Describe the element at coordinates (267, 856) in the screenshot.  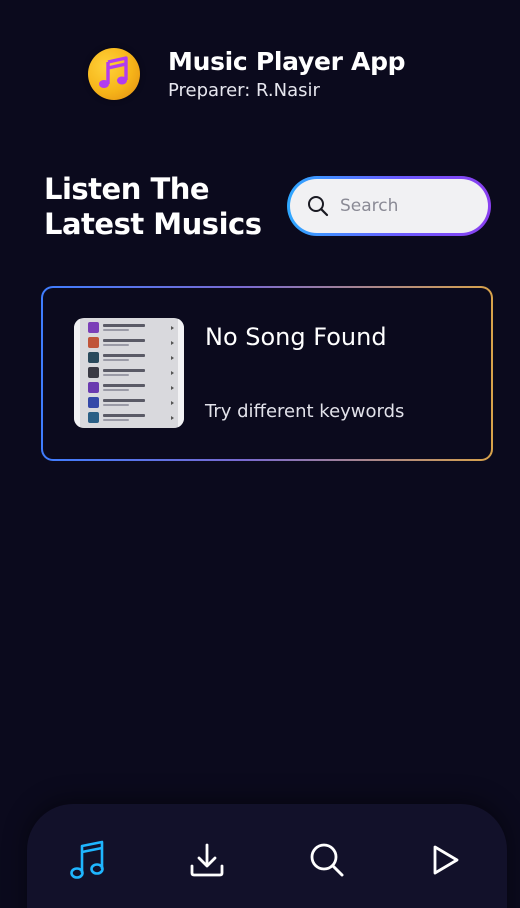
I see `bottom-nav` at that location.